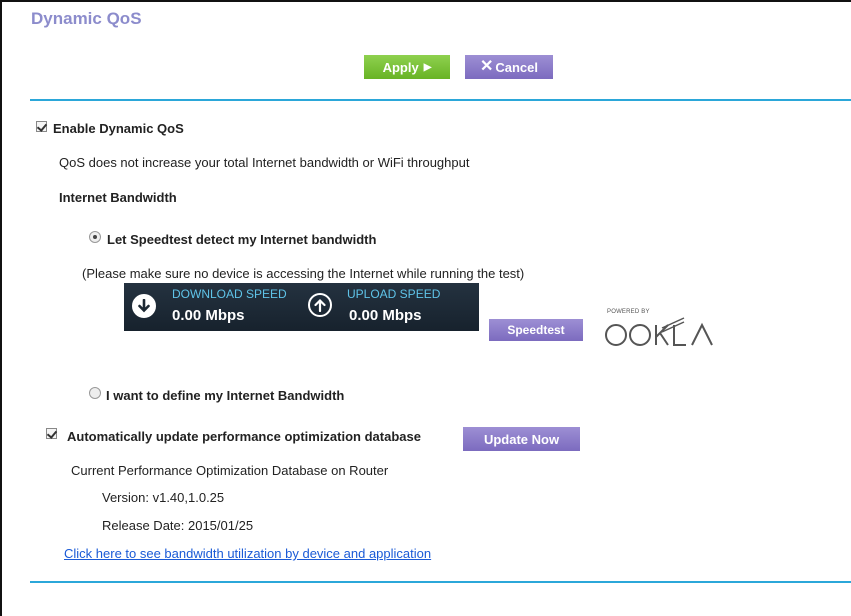 This screenshot has width=851, height=616. Describe the element at coordinates (440, 582) in the screenshot. I see `bottom-divider` at that location.